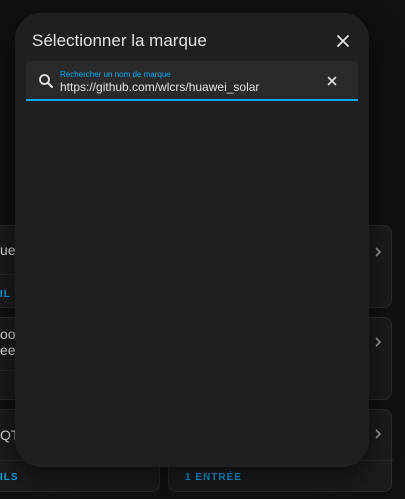 This screenshot has width=405, height=499. What do you see at coordinates (46, 81) in the screenshot?
I see `search-icon` at bounding box center [46, 81].